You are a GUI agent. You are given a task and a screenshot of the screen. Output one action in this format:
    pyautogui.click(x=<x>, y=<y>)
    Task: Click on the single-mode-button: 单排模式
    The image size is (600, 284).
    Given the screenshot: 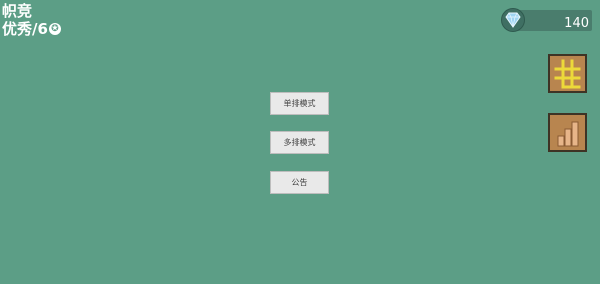 What is the action you would take?
    pyautogui.click(x=299, y=103)
    